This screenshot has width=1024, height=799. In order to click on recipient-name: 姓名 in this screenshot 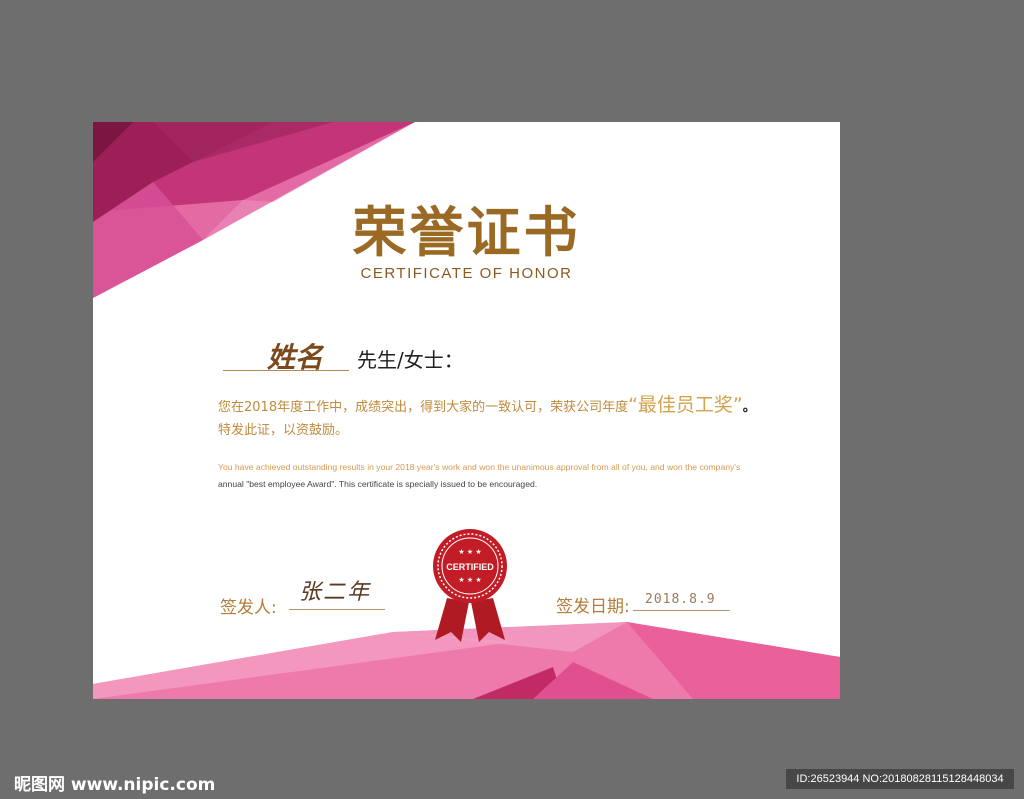, I will do `click(295, 357)`.